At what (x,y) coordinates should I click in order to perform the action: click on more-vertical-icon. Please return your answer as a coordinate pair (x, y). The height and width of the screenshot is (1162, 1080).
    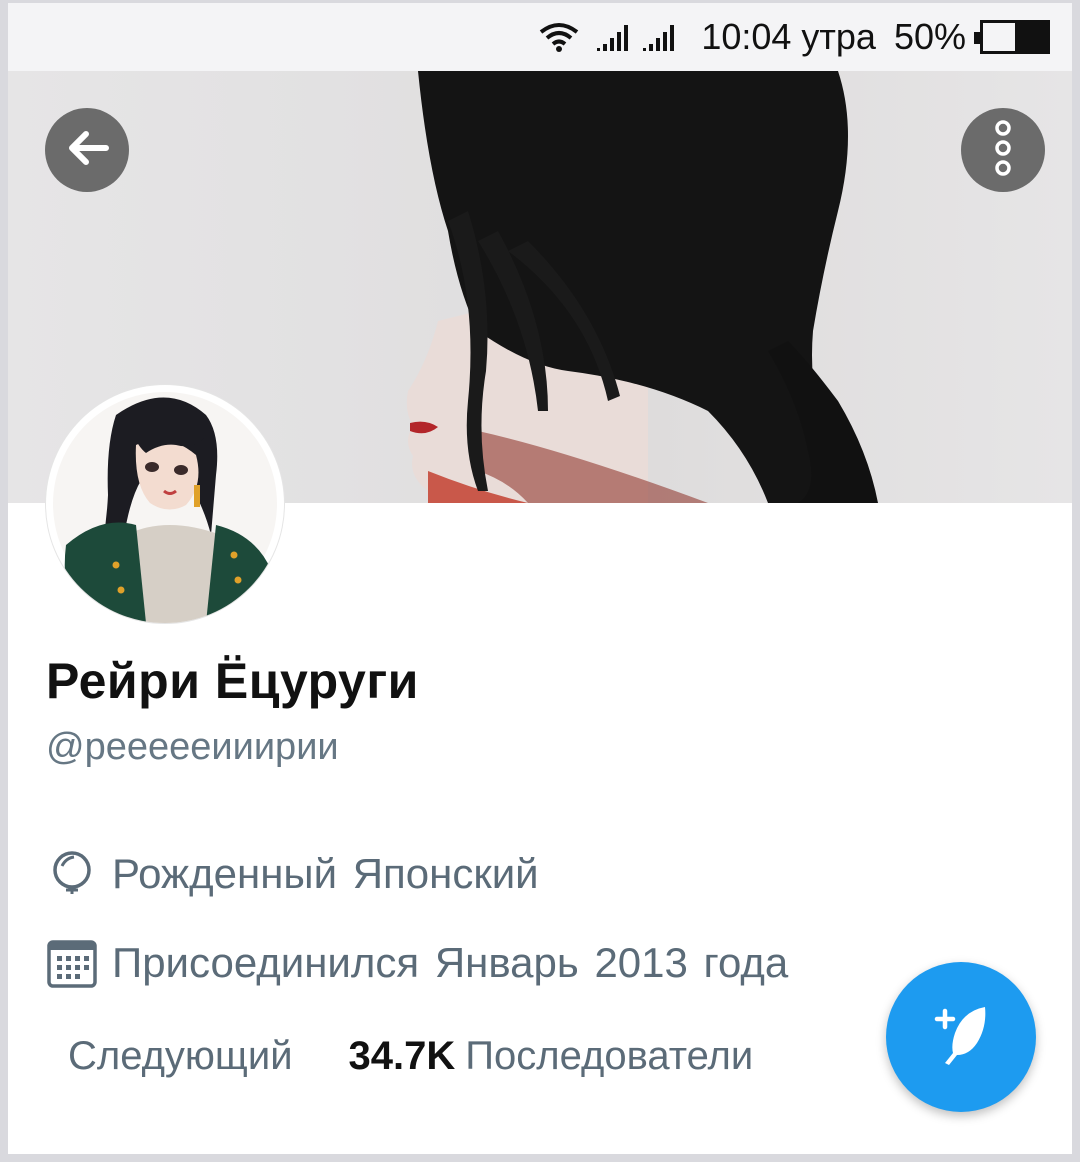
    Looking at the image, I should click on (1003, 150).